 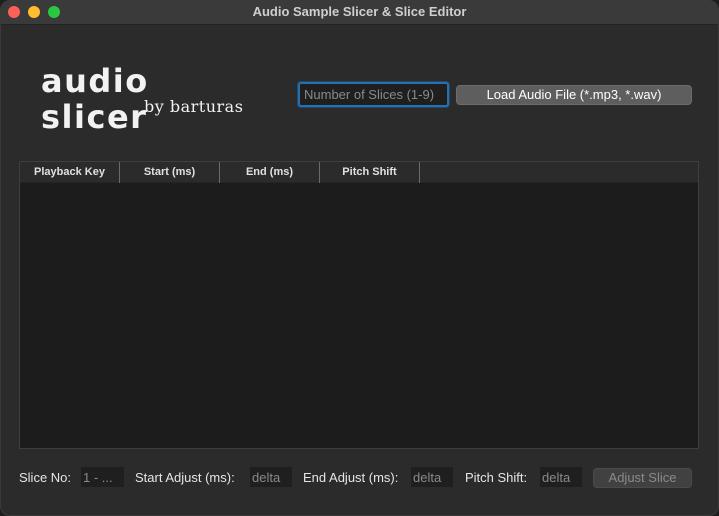 I want to click on slice-no-input, so click(x=102, y=477).